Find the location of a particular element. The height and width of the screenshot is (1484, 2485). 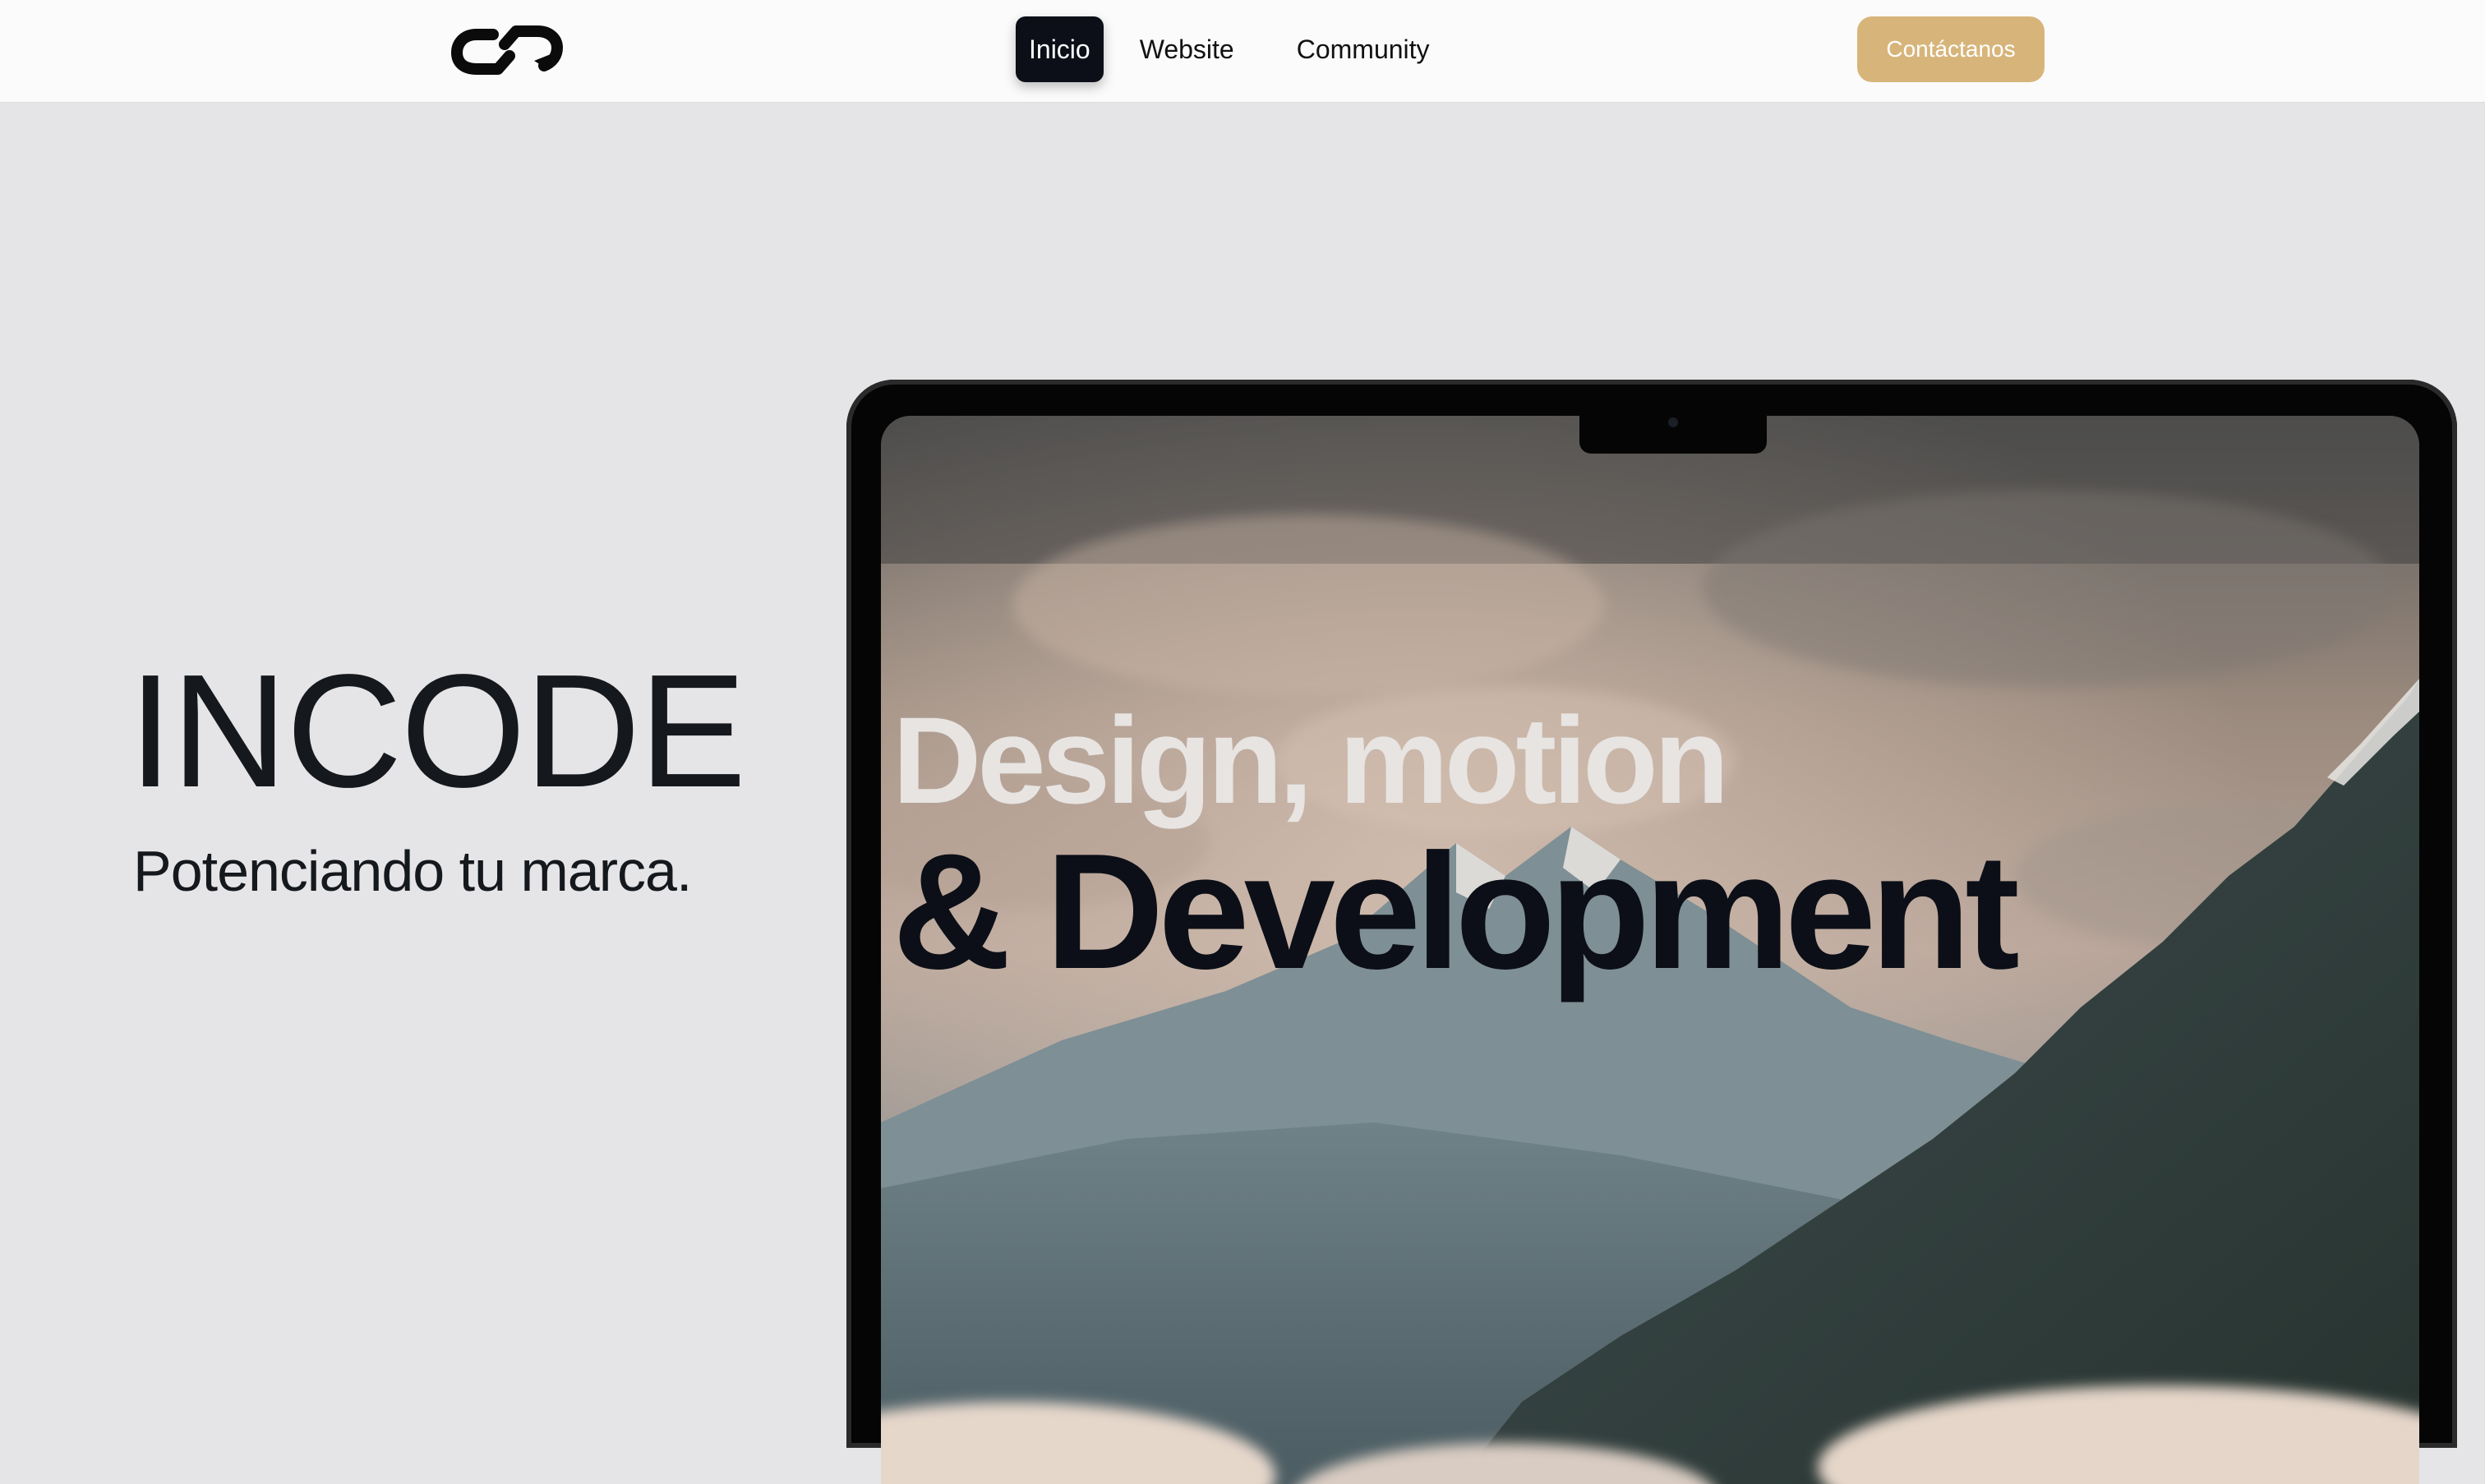

main-nav: Inicio Website Community is located at coordinates (1236, 49).